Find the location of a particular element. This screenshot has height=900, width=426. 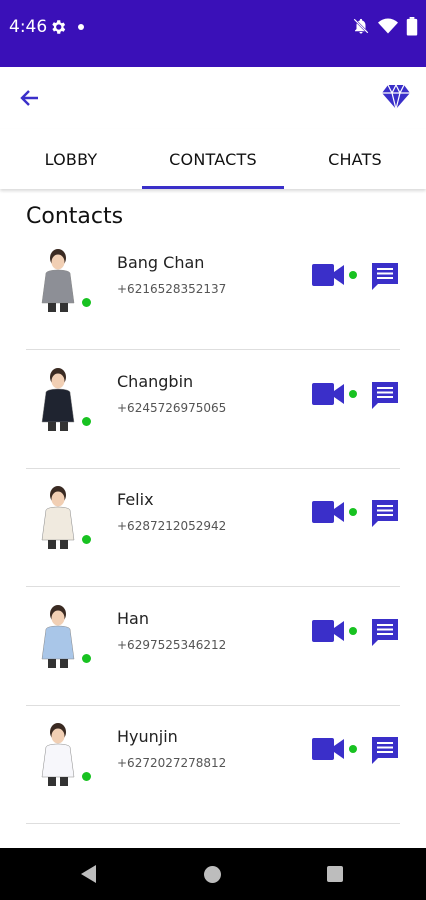

contact-name: Hyunjin is located at coordinates (147, 736).